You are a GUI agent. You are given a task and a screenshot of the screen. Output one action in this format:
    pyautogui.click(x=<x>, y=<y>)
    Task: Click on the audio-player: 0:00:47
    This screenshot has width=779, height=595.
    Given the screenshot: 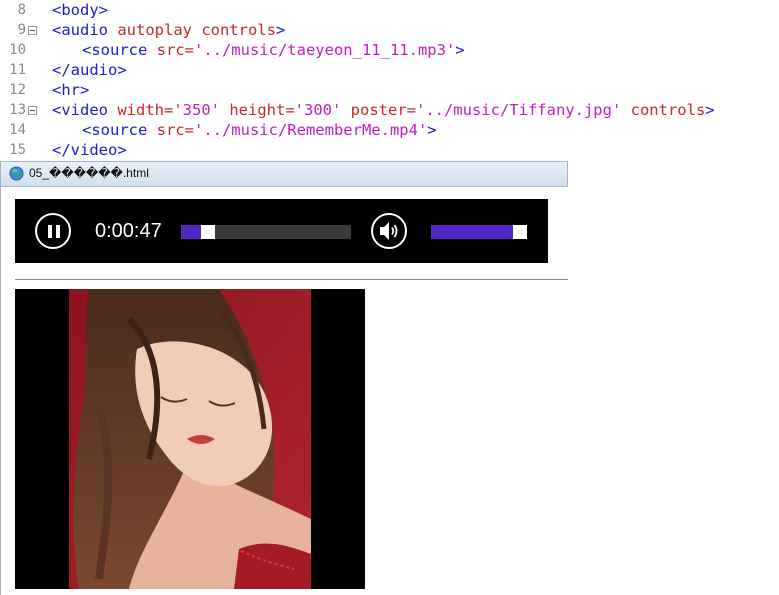 What is the action you would take?
    pyautogui.click(x=281, y=231)
    